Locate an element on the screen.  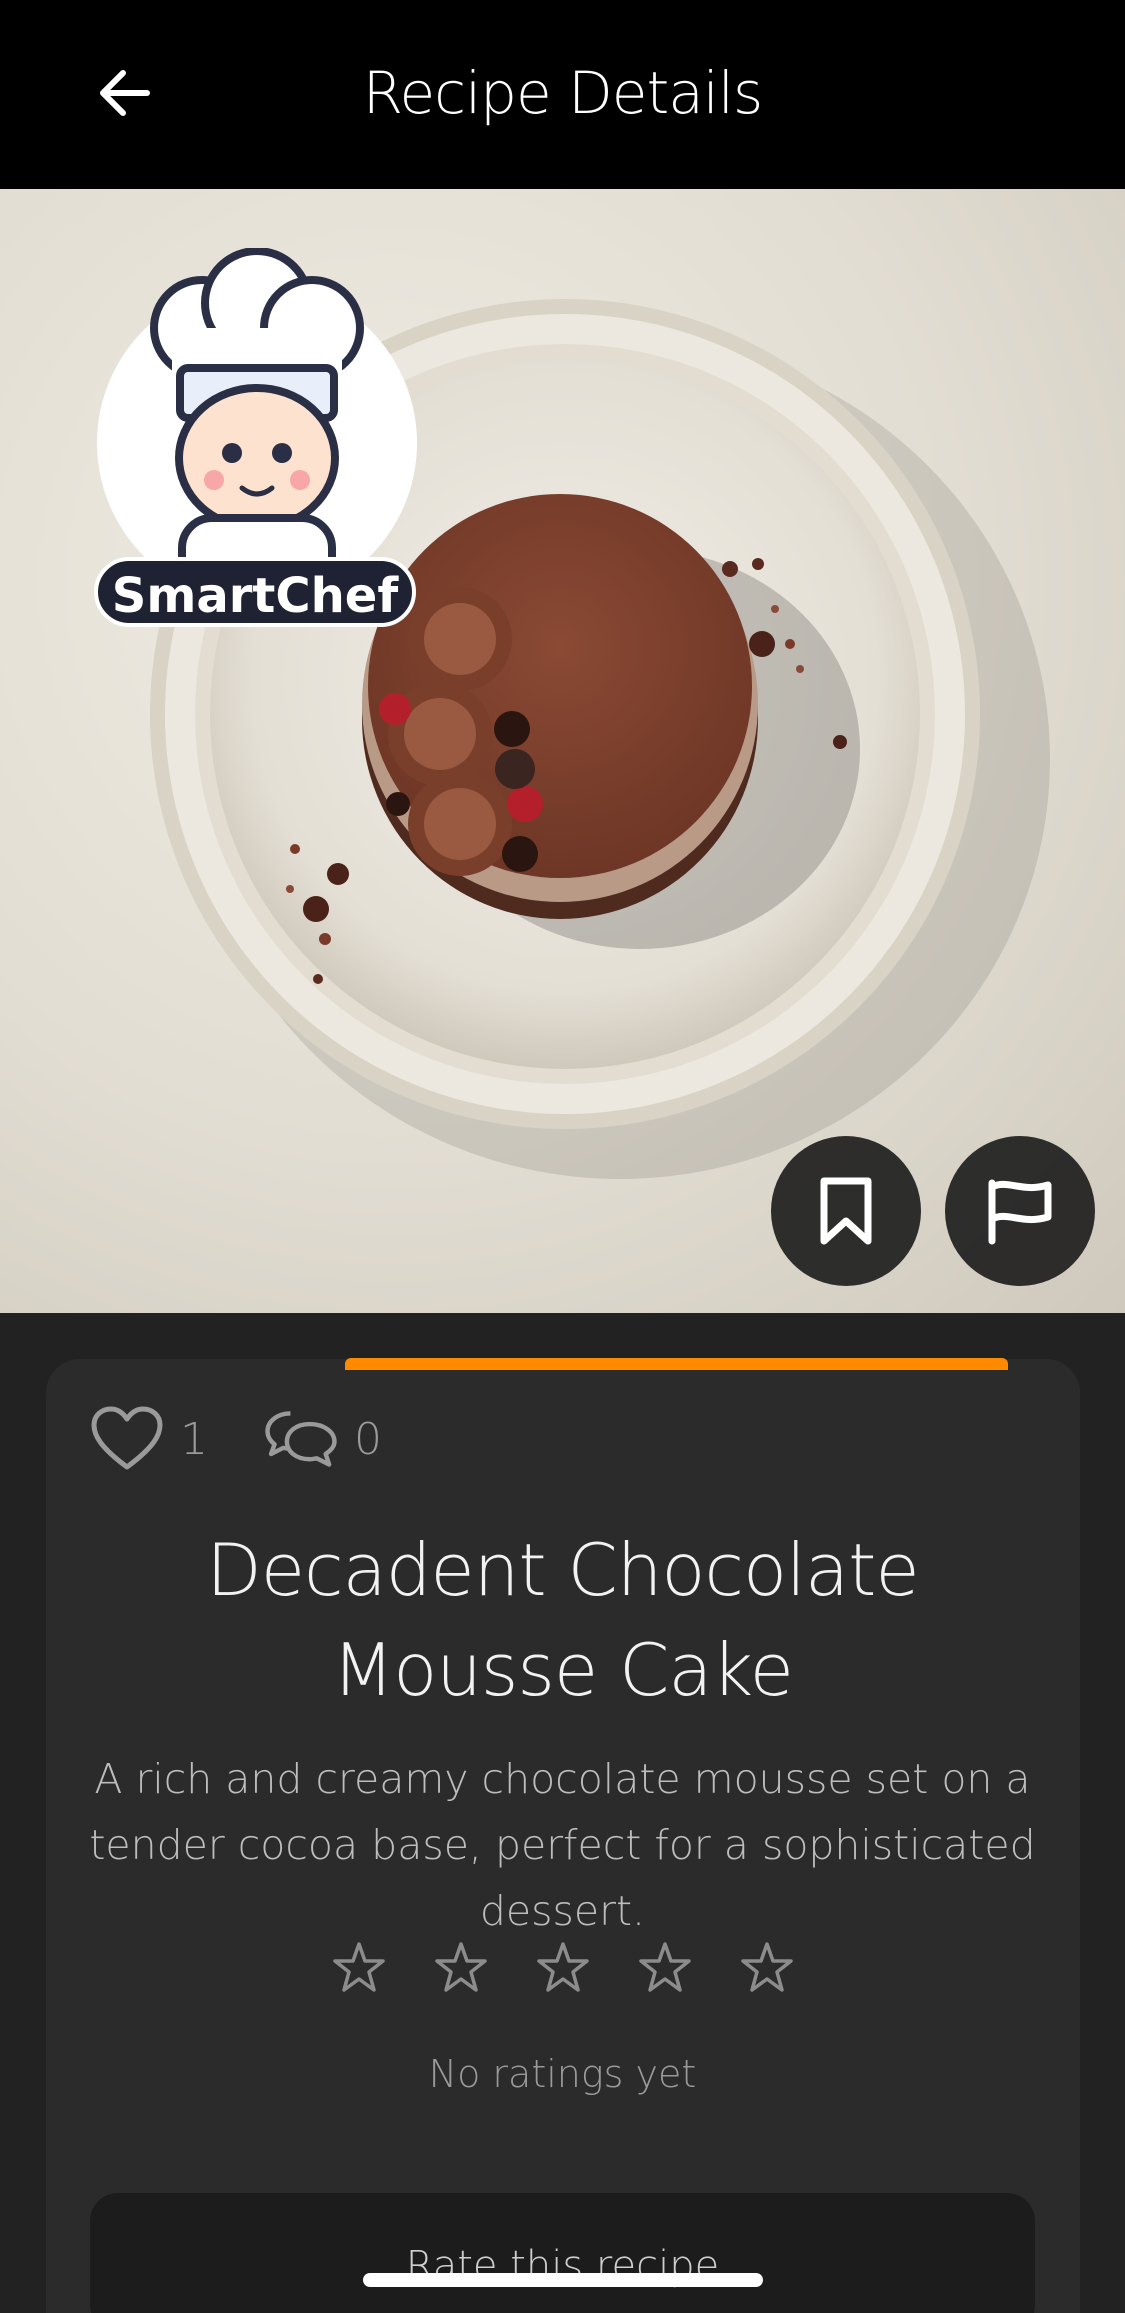
chat-bubbles-icon is located at coordinates (301, 1439).